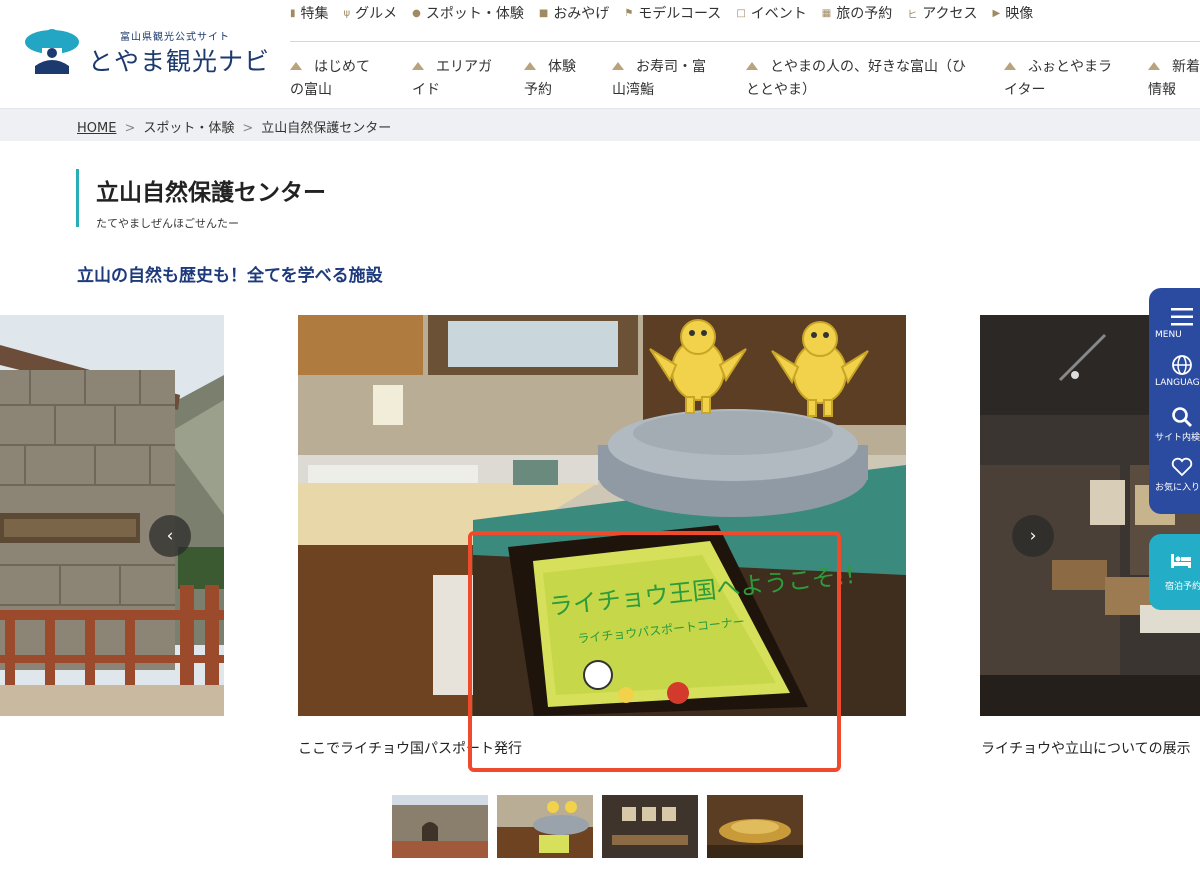  What do you see at coordinates (1086, 749) in the screenshot?
I see `slide-caption-next: ライチョウや立山についての展示` at bounding box center [1086, 749].